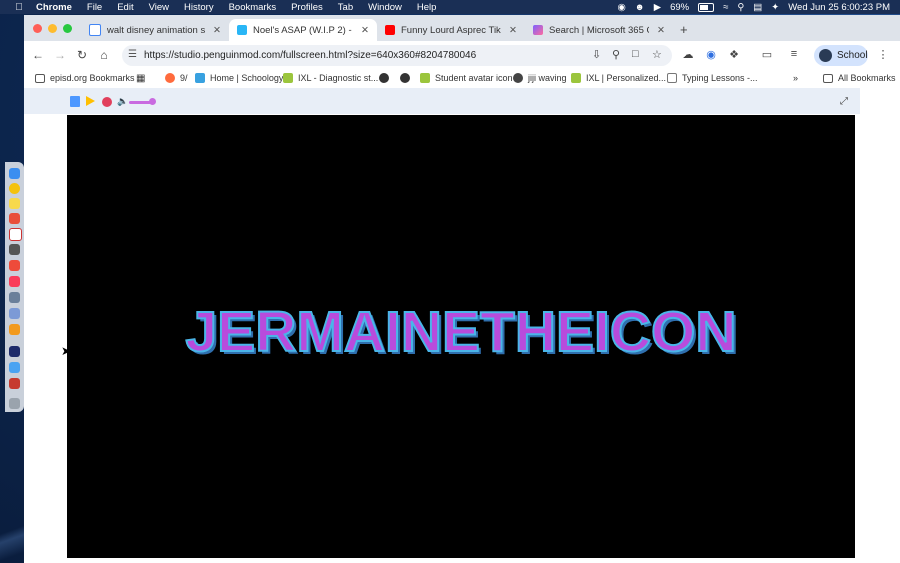 The height and width of the screenshot is (563, 900). What do you see at coordinates (14, 281) in the screenshot?
I see `music-icon` at bounding box center [14, 281].